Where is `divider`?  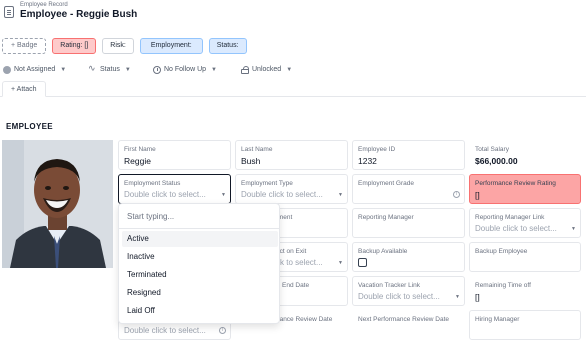 divider is located at coordinates (199, 228).